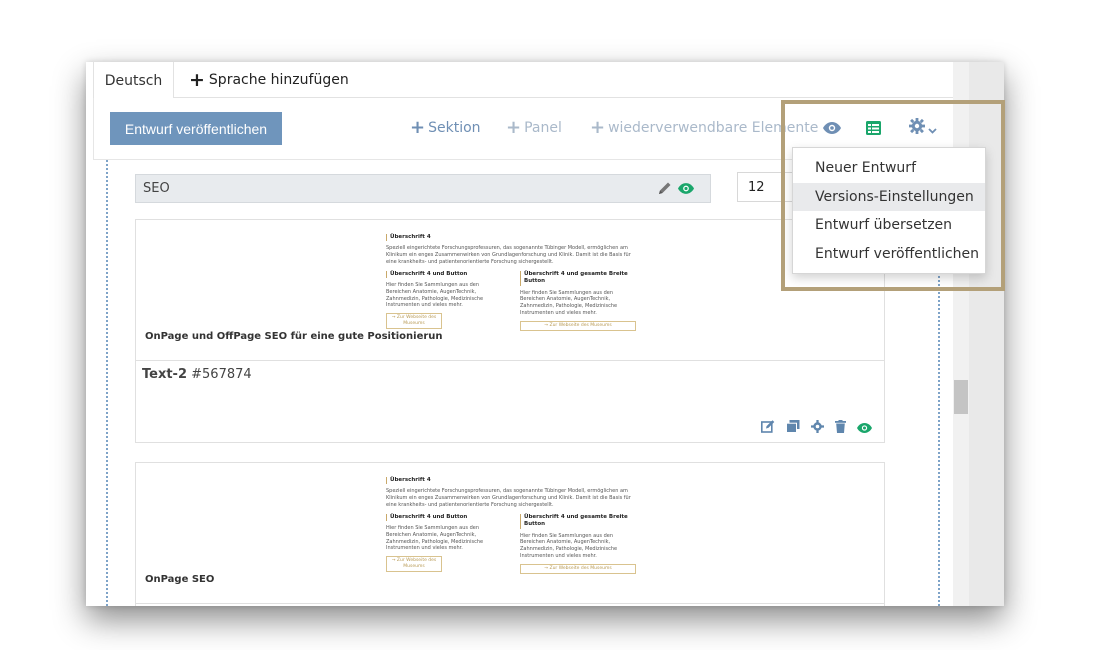  What do you see at coordinates (889, 254) in the screenshot?
I see `menu-item-publish-draft: Entwurf veröffentlichen` at bounding box center [889, 254].